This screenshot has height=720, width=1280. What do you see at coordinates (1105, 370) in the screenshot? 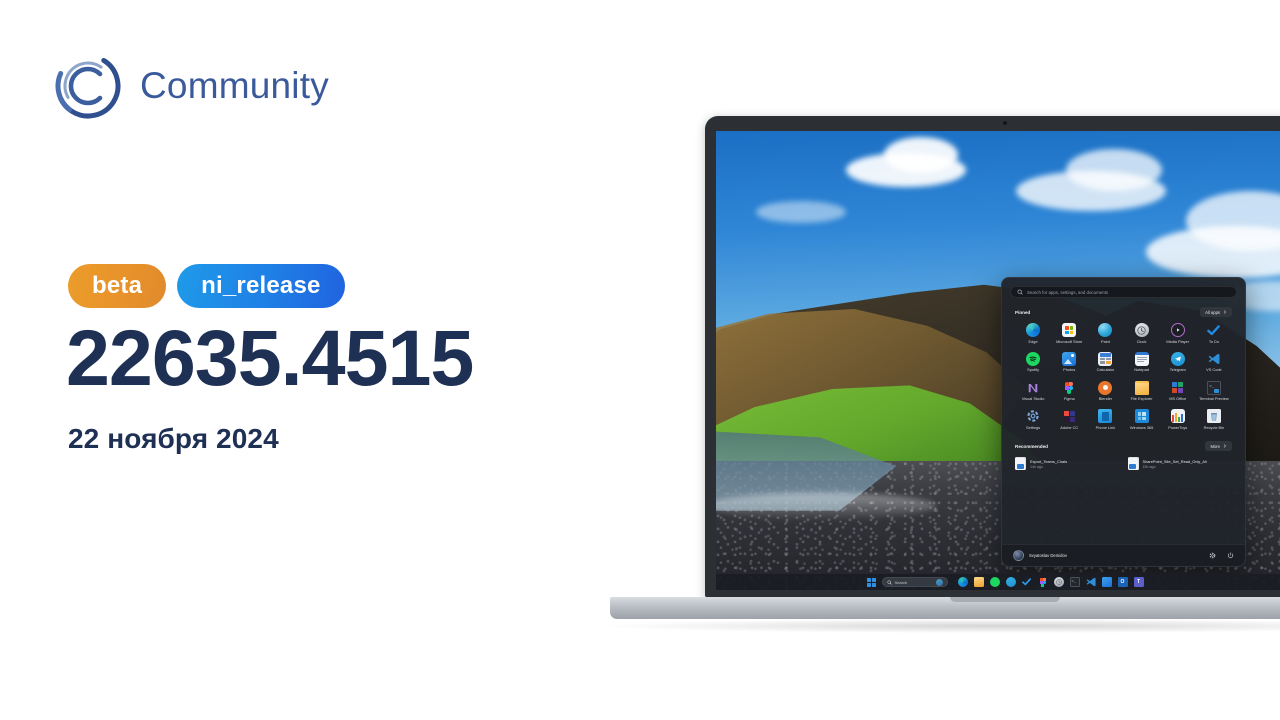
I see `app-label: Calculator` at bounding box center [1105, 370].